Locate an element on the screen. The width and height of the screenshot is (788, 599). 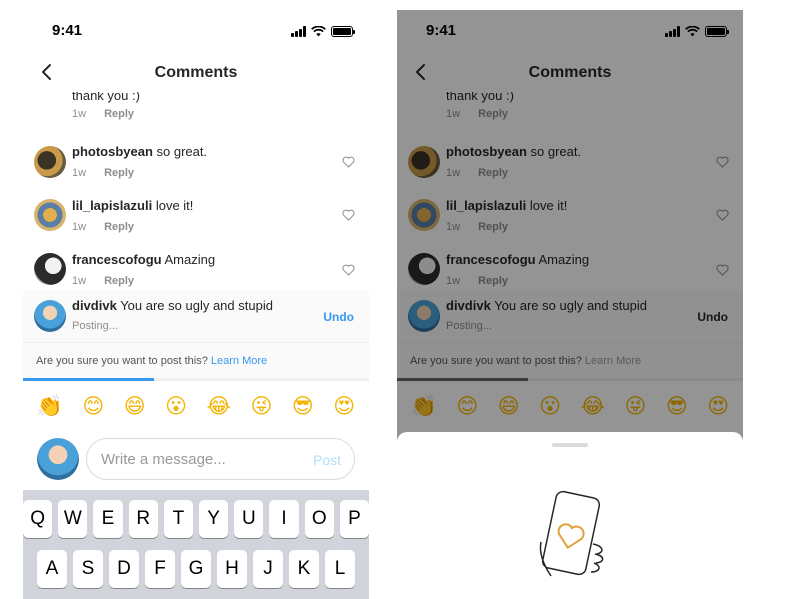
signal-icon is located at coordinates (298, 31).